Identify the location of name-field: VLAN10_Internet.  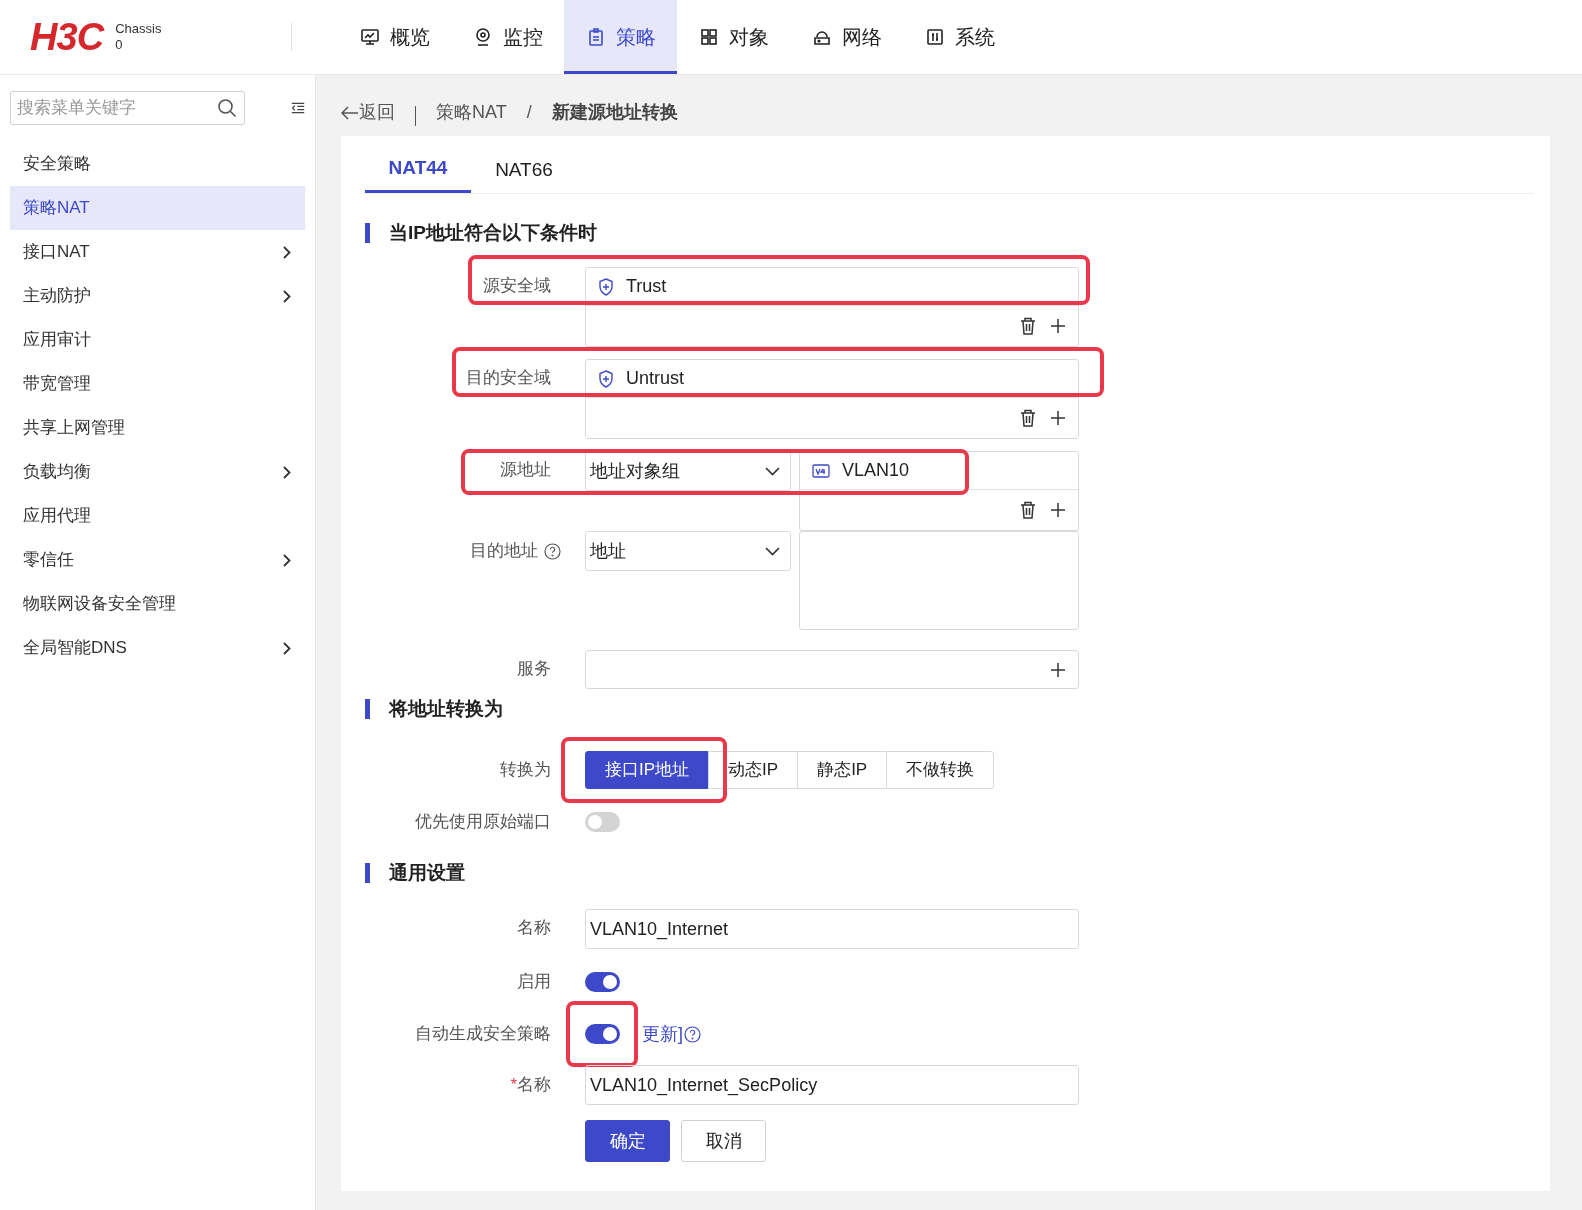
(832, 929).